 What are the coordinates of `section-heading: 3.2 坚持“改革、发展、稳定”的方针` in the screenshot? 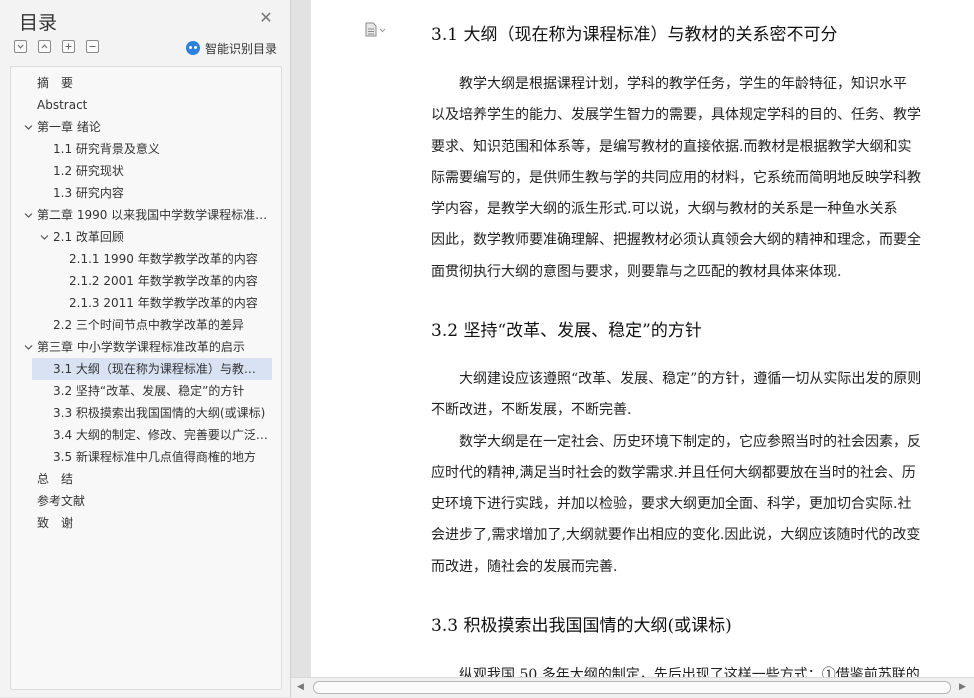 It's located at (566, 331).